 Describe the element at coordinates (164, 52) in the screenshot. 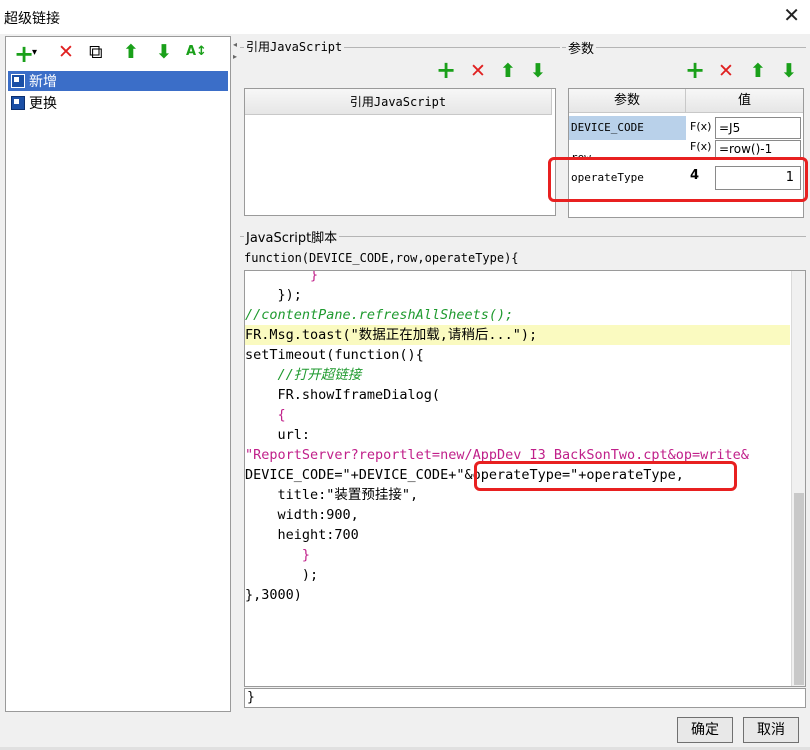

I see `move-down-icon: ⬇` at that location.